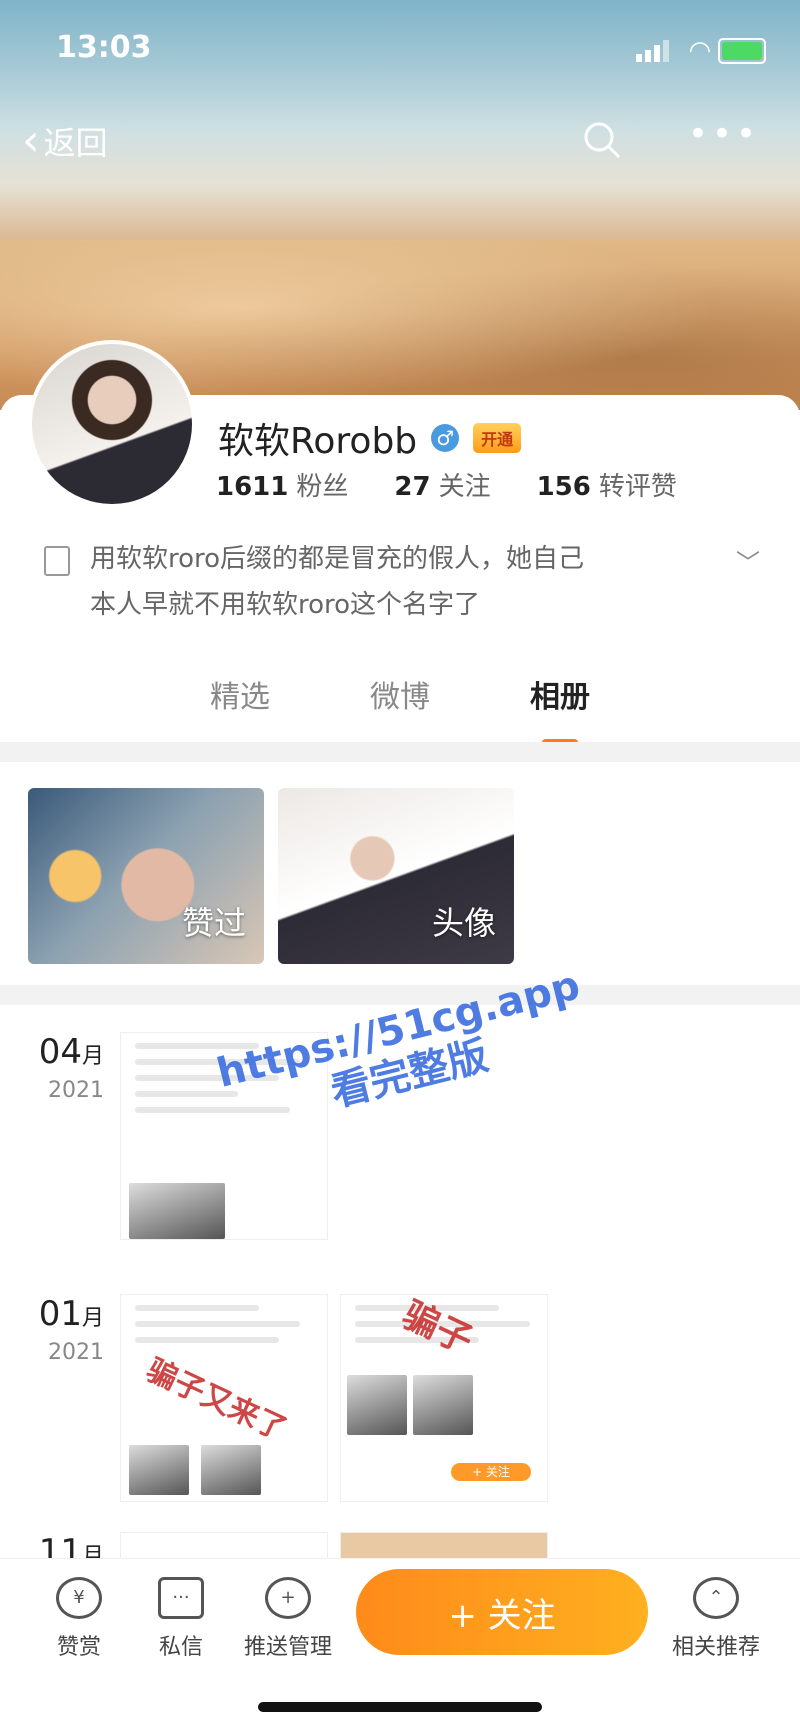 The width and height of the screenshot is (800, 1734). Describe the element at coordinates (748, 563) in the screenshot. I see `chevron-down-icon: ﹀` at that location.